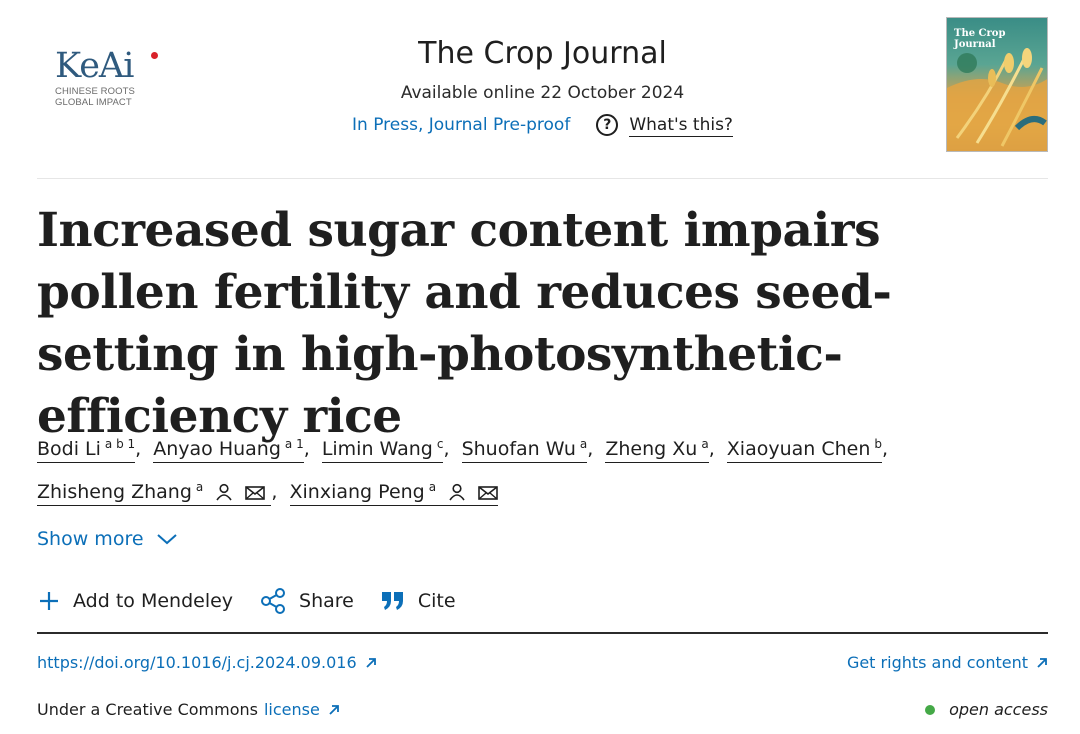  What do you see at coordinates (657, 450) in the screenshot?
I see `author-link: Zheng Xu a` at bounding box center [657, 450].